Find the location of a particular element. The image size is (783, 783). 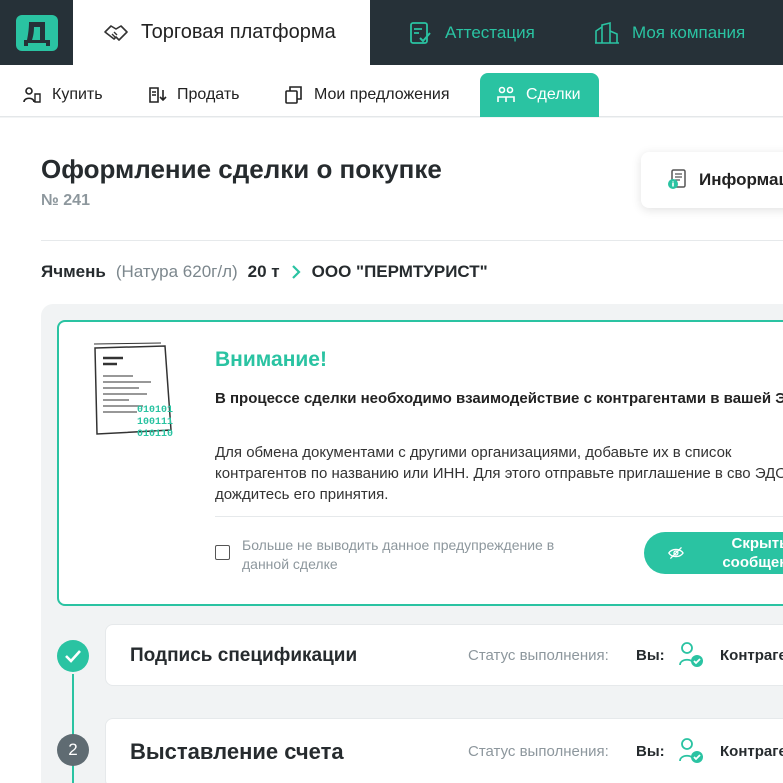

chevron-right-icon is located at coordinates (296, 272).